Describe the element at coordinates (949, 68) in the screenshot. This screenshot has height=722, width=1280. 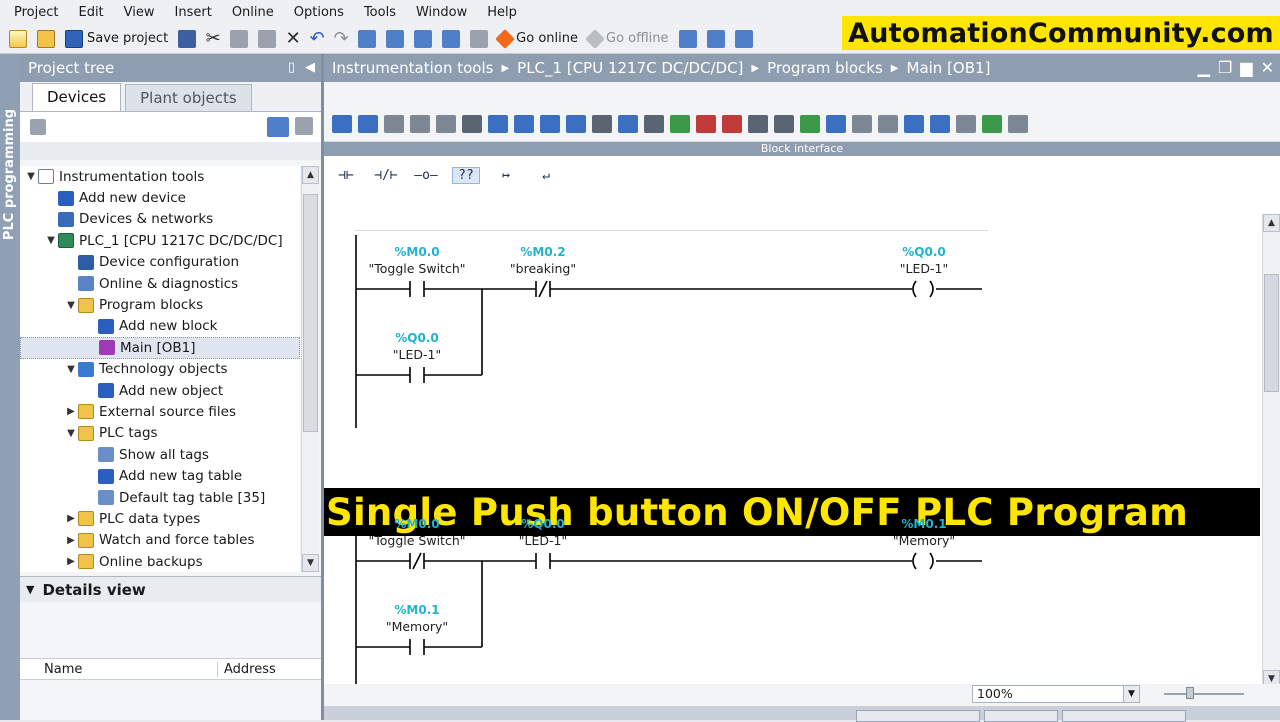
I see `breadcrumb-main: Main [OB1]` at that location.